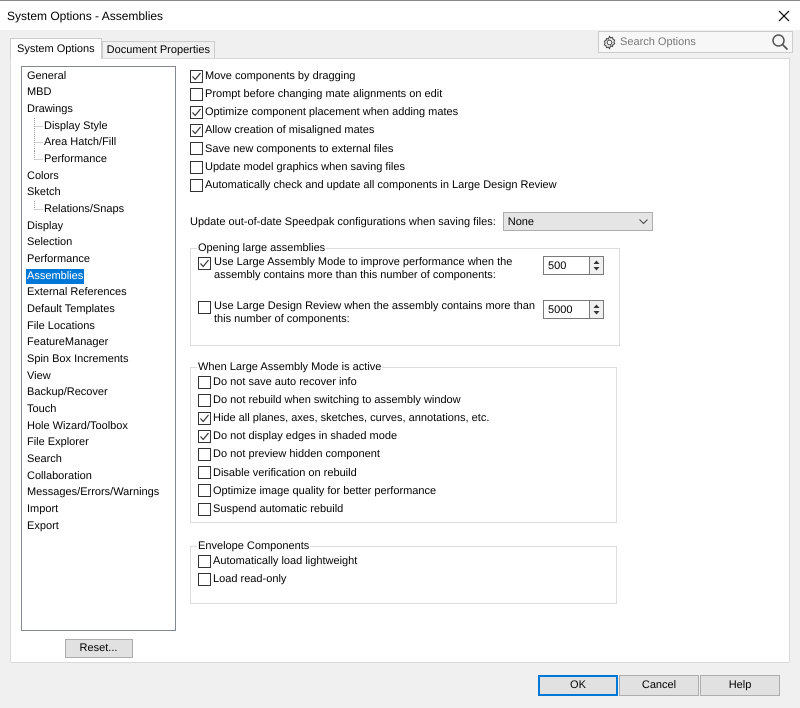 Image resolution: width=800 pixels, height=708 pixels. I want to click on tree-item: Sketch, so click(44, 192).